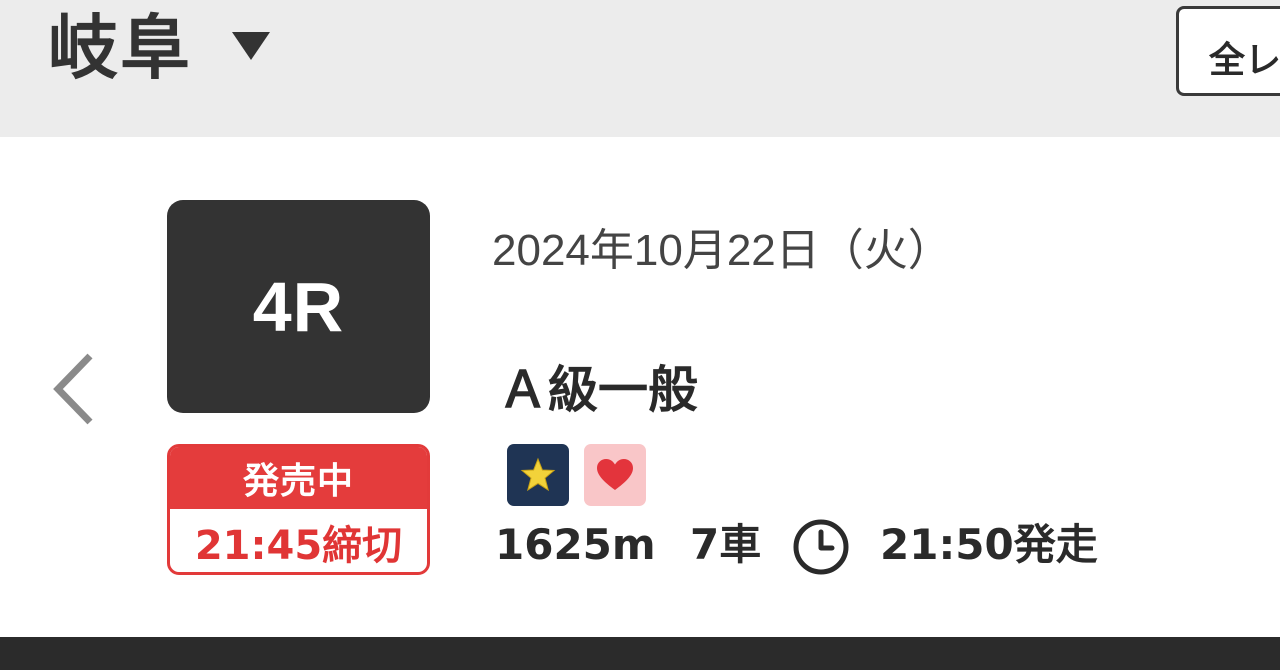 The image size is (1280, 670). What do you see at coordinates (75, 389) in the screenshot?
I see `chevron-left-icon` at bounding box center [75, 389].